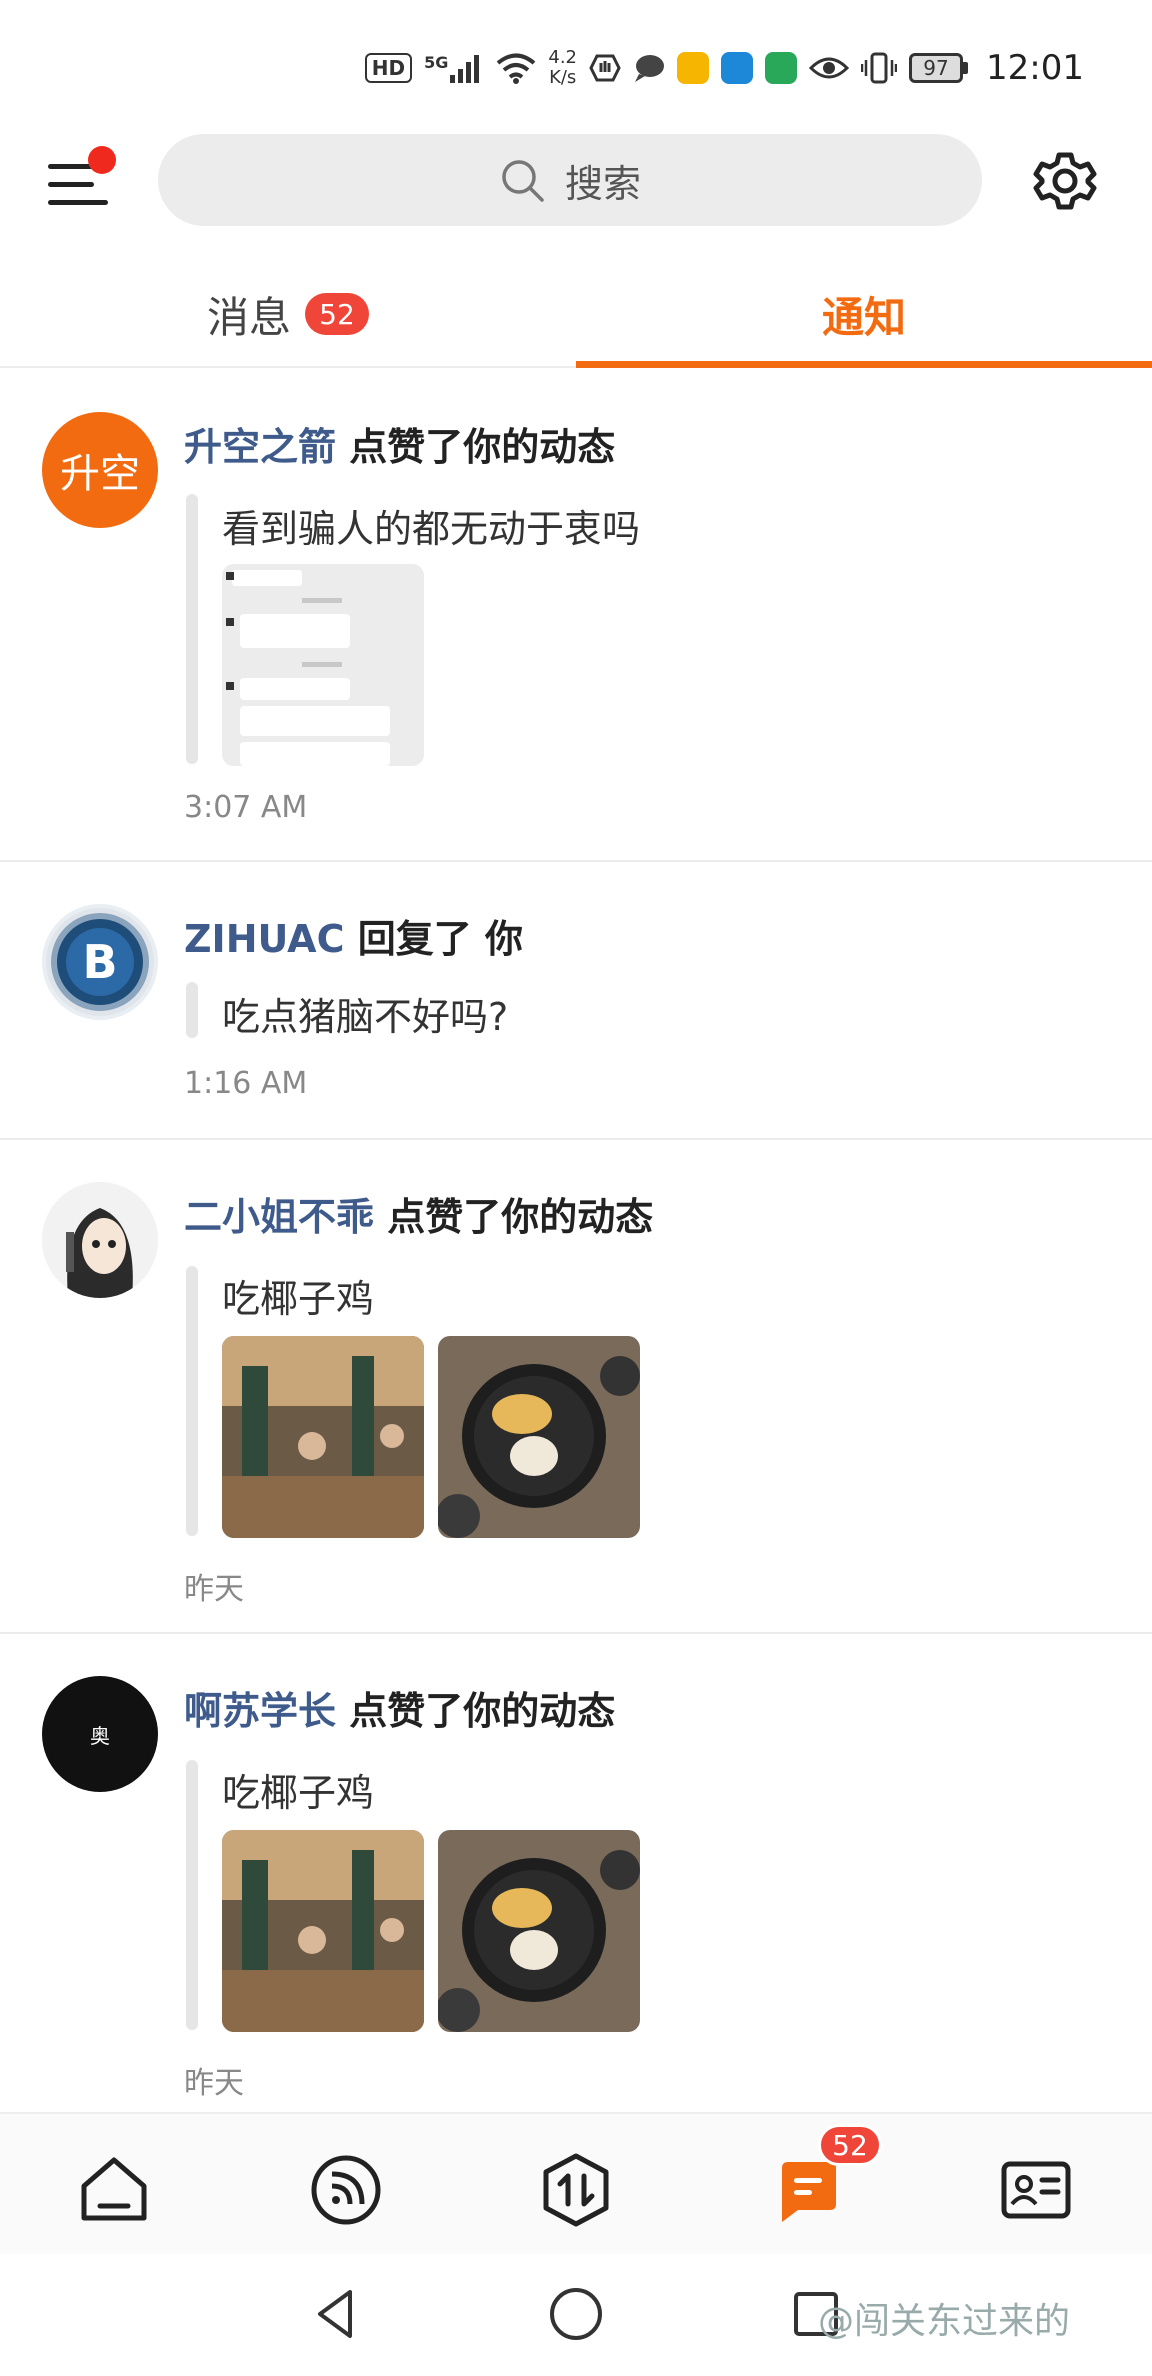 The width and height of the screenshot is (1152, 2376). Describe the element at coordinates (440, 939) in the screenshot. I see `notification-action: 回复了 你` at that location.